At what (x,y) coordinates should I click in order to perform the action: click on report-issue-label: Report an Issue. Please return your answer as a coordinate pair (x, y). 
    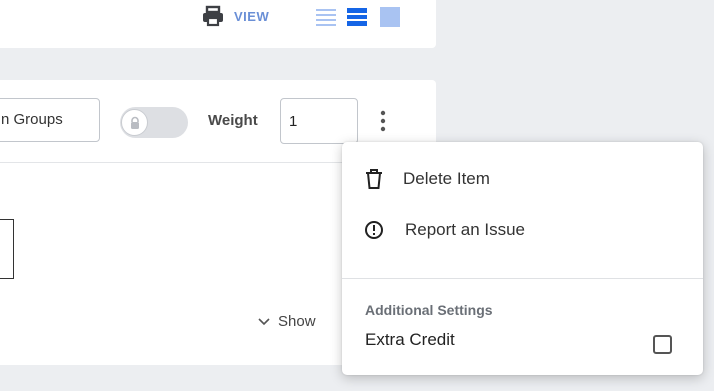
    Looking at the image, I should click on (465, 229).